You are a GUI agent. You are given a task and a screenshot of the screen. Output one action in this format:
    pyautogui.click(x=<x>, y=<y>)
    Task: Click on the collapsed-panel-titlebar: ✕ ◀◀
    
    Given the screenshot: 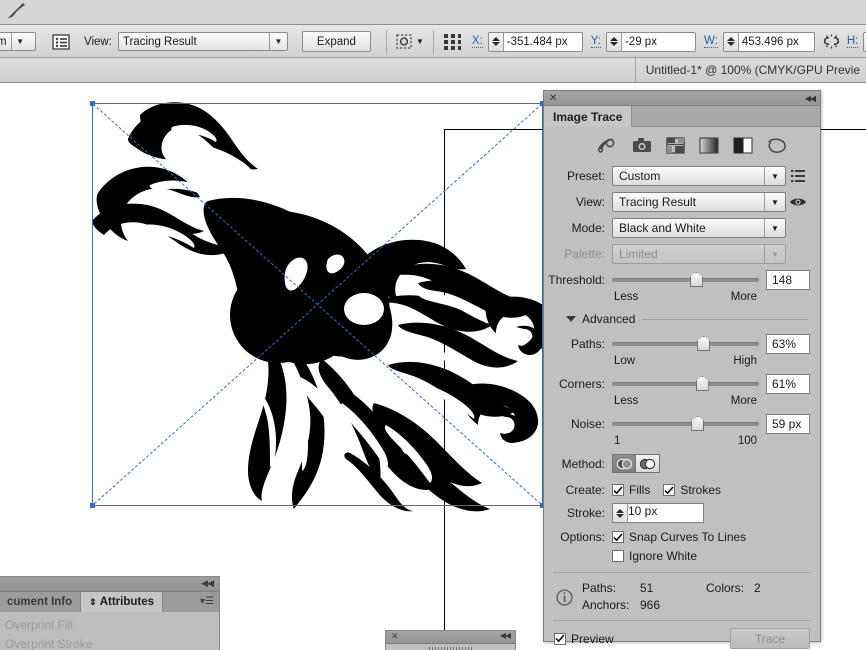 What is the action you would take?
    pyautogui.click(x=450, y=637)
    